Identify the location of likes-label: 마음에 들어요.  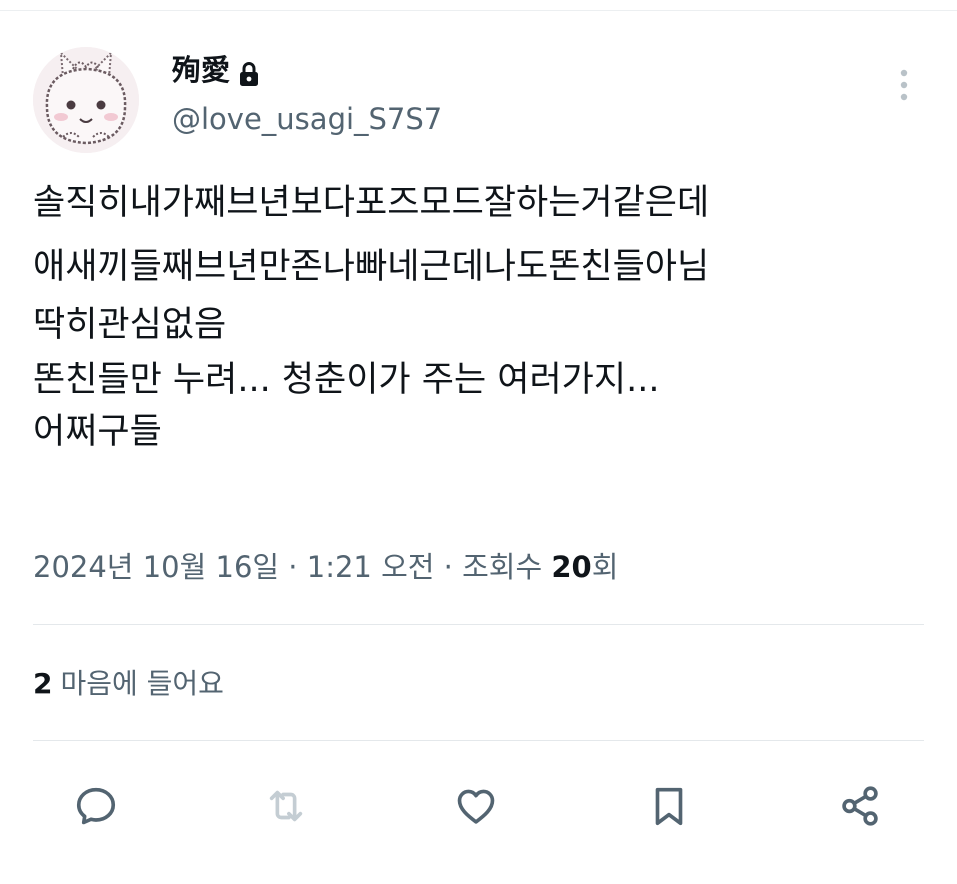
(142, 683).